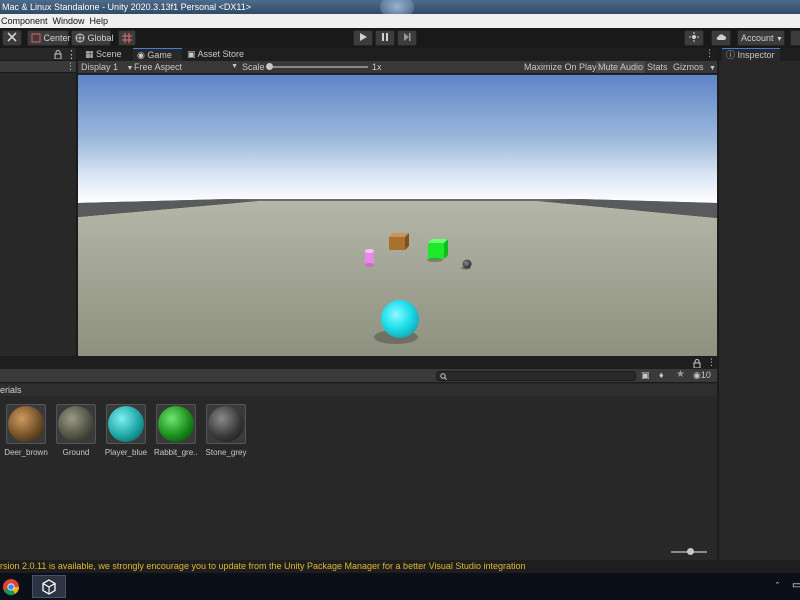  What do you see at coordinates (697, 375) in the screenshot?
I see `eye-slash-icon: ◉` at bounding box center [697, 375].